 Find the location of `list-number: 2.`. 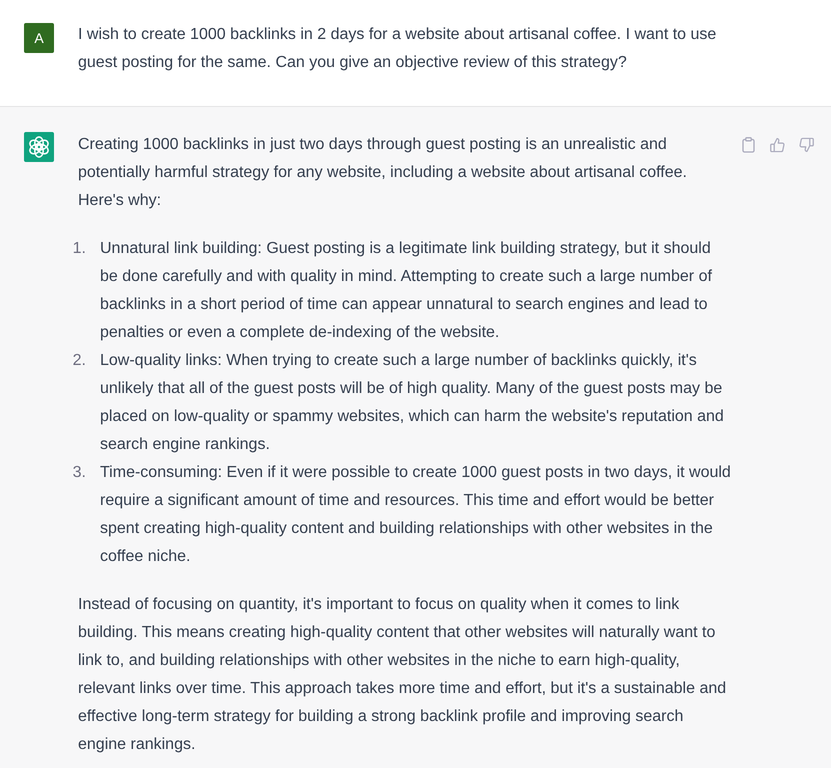

list-number: 2. is located at coordinates (79, 360).